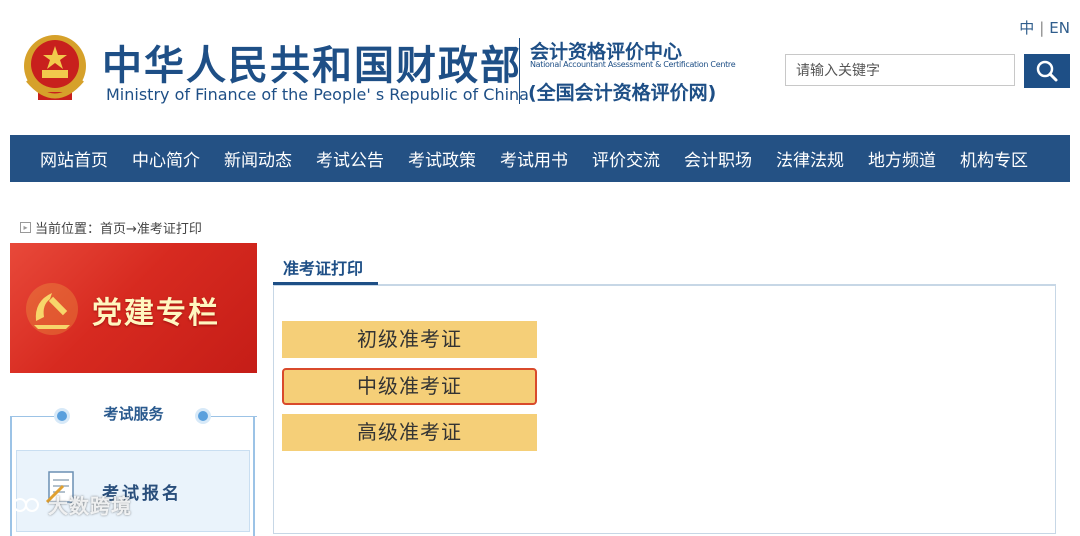 The height and width of the screenshot is (536, 1080). What do you see at coordinates (994, 158) in the screenshot?
I see `nav-item-institutions: 机构专区` at bounding box center [994, 158].